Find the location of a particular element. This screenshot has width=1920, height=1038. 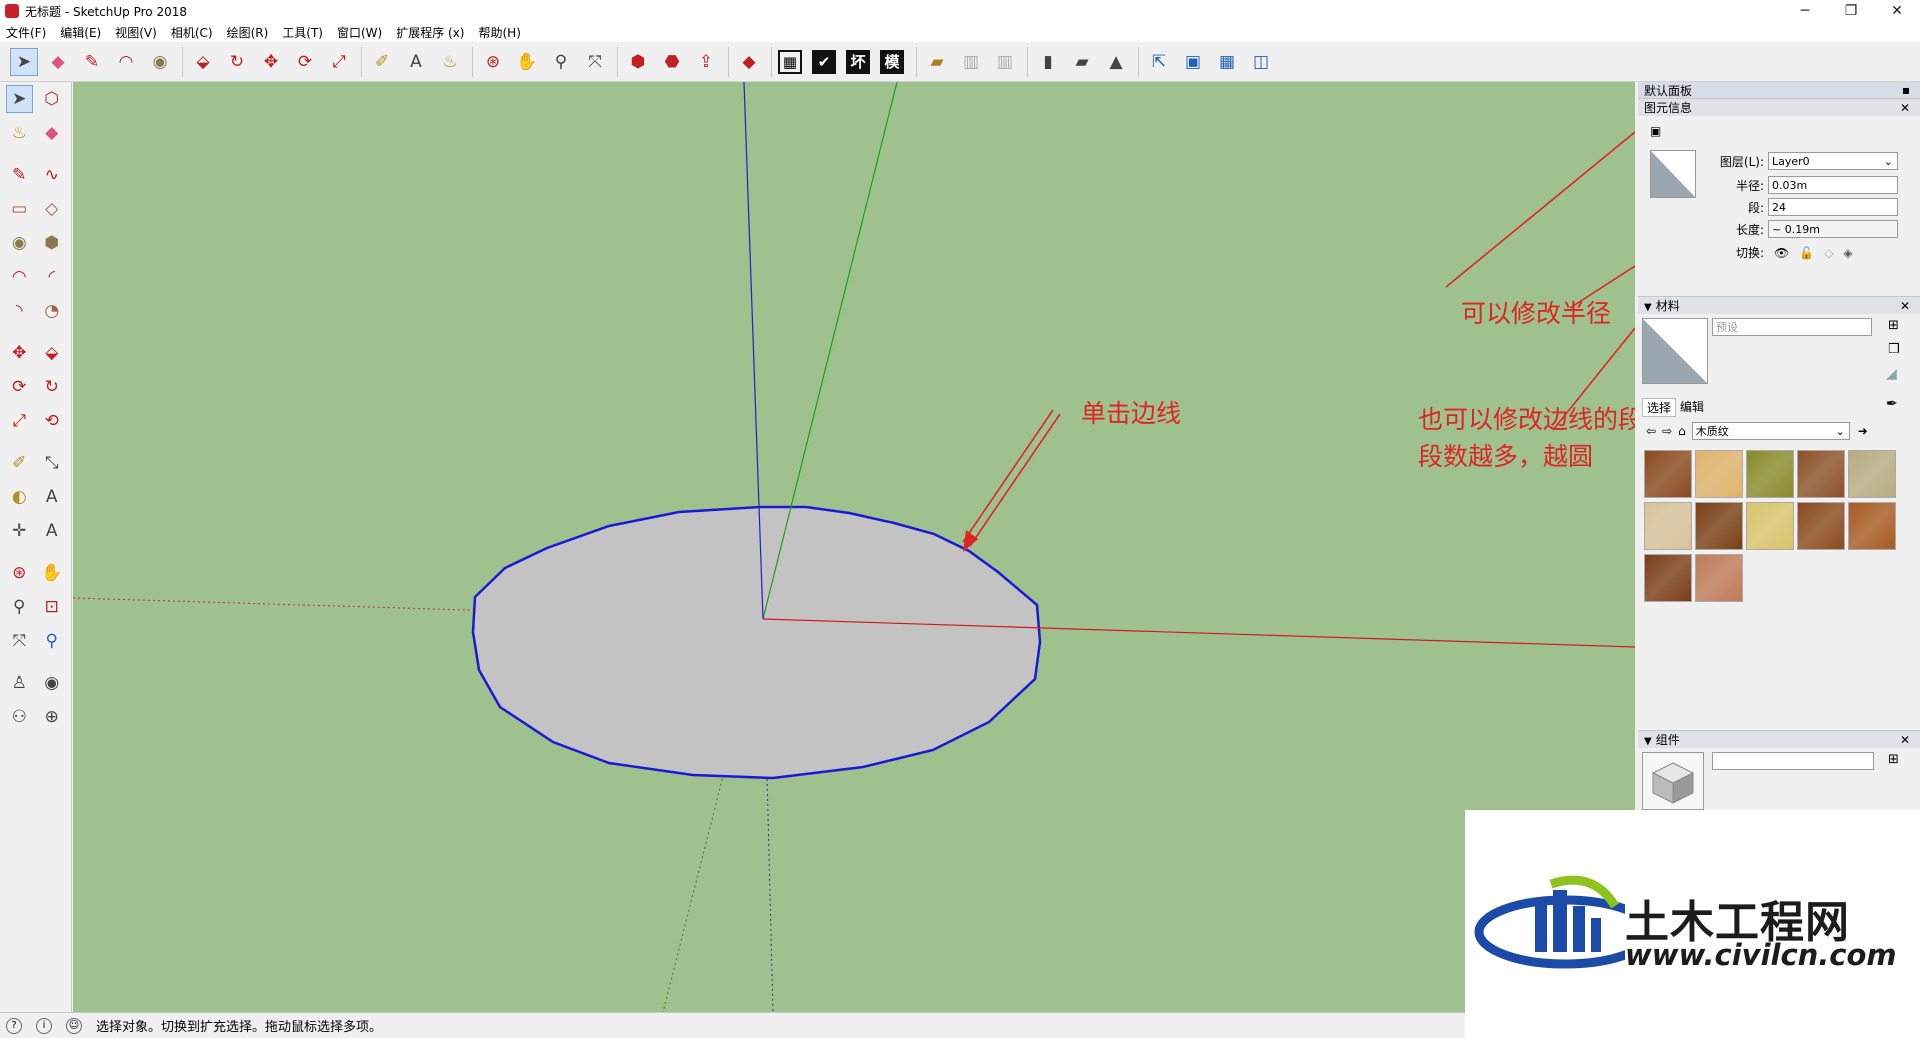

make-component-icon: ⬡ is located at coordinates (52, 99).